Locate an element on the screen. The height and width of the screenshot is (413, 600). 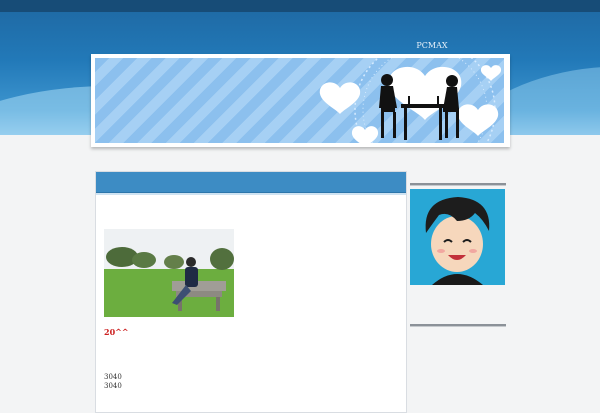
banner-image is located at coordinates (299, 100).